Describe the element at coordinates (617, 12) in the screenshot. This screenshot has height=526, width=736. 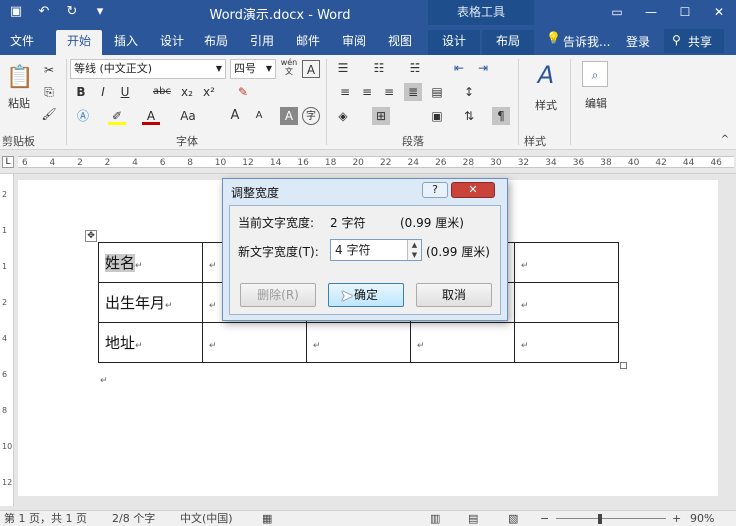
I see `ribbon-display-icon: ▭` at that location.